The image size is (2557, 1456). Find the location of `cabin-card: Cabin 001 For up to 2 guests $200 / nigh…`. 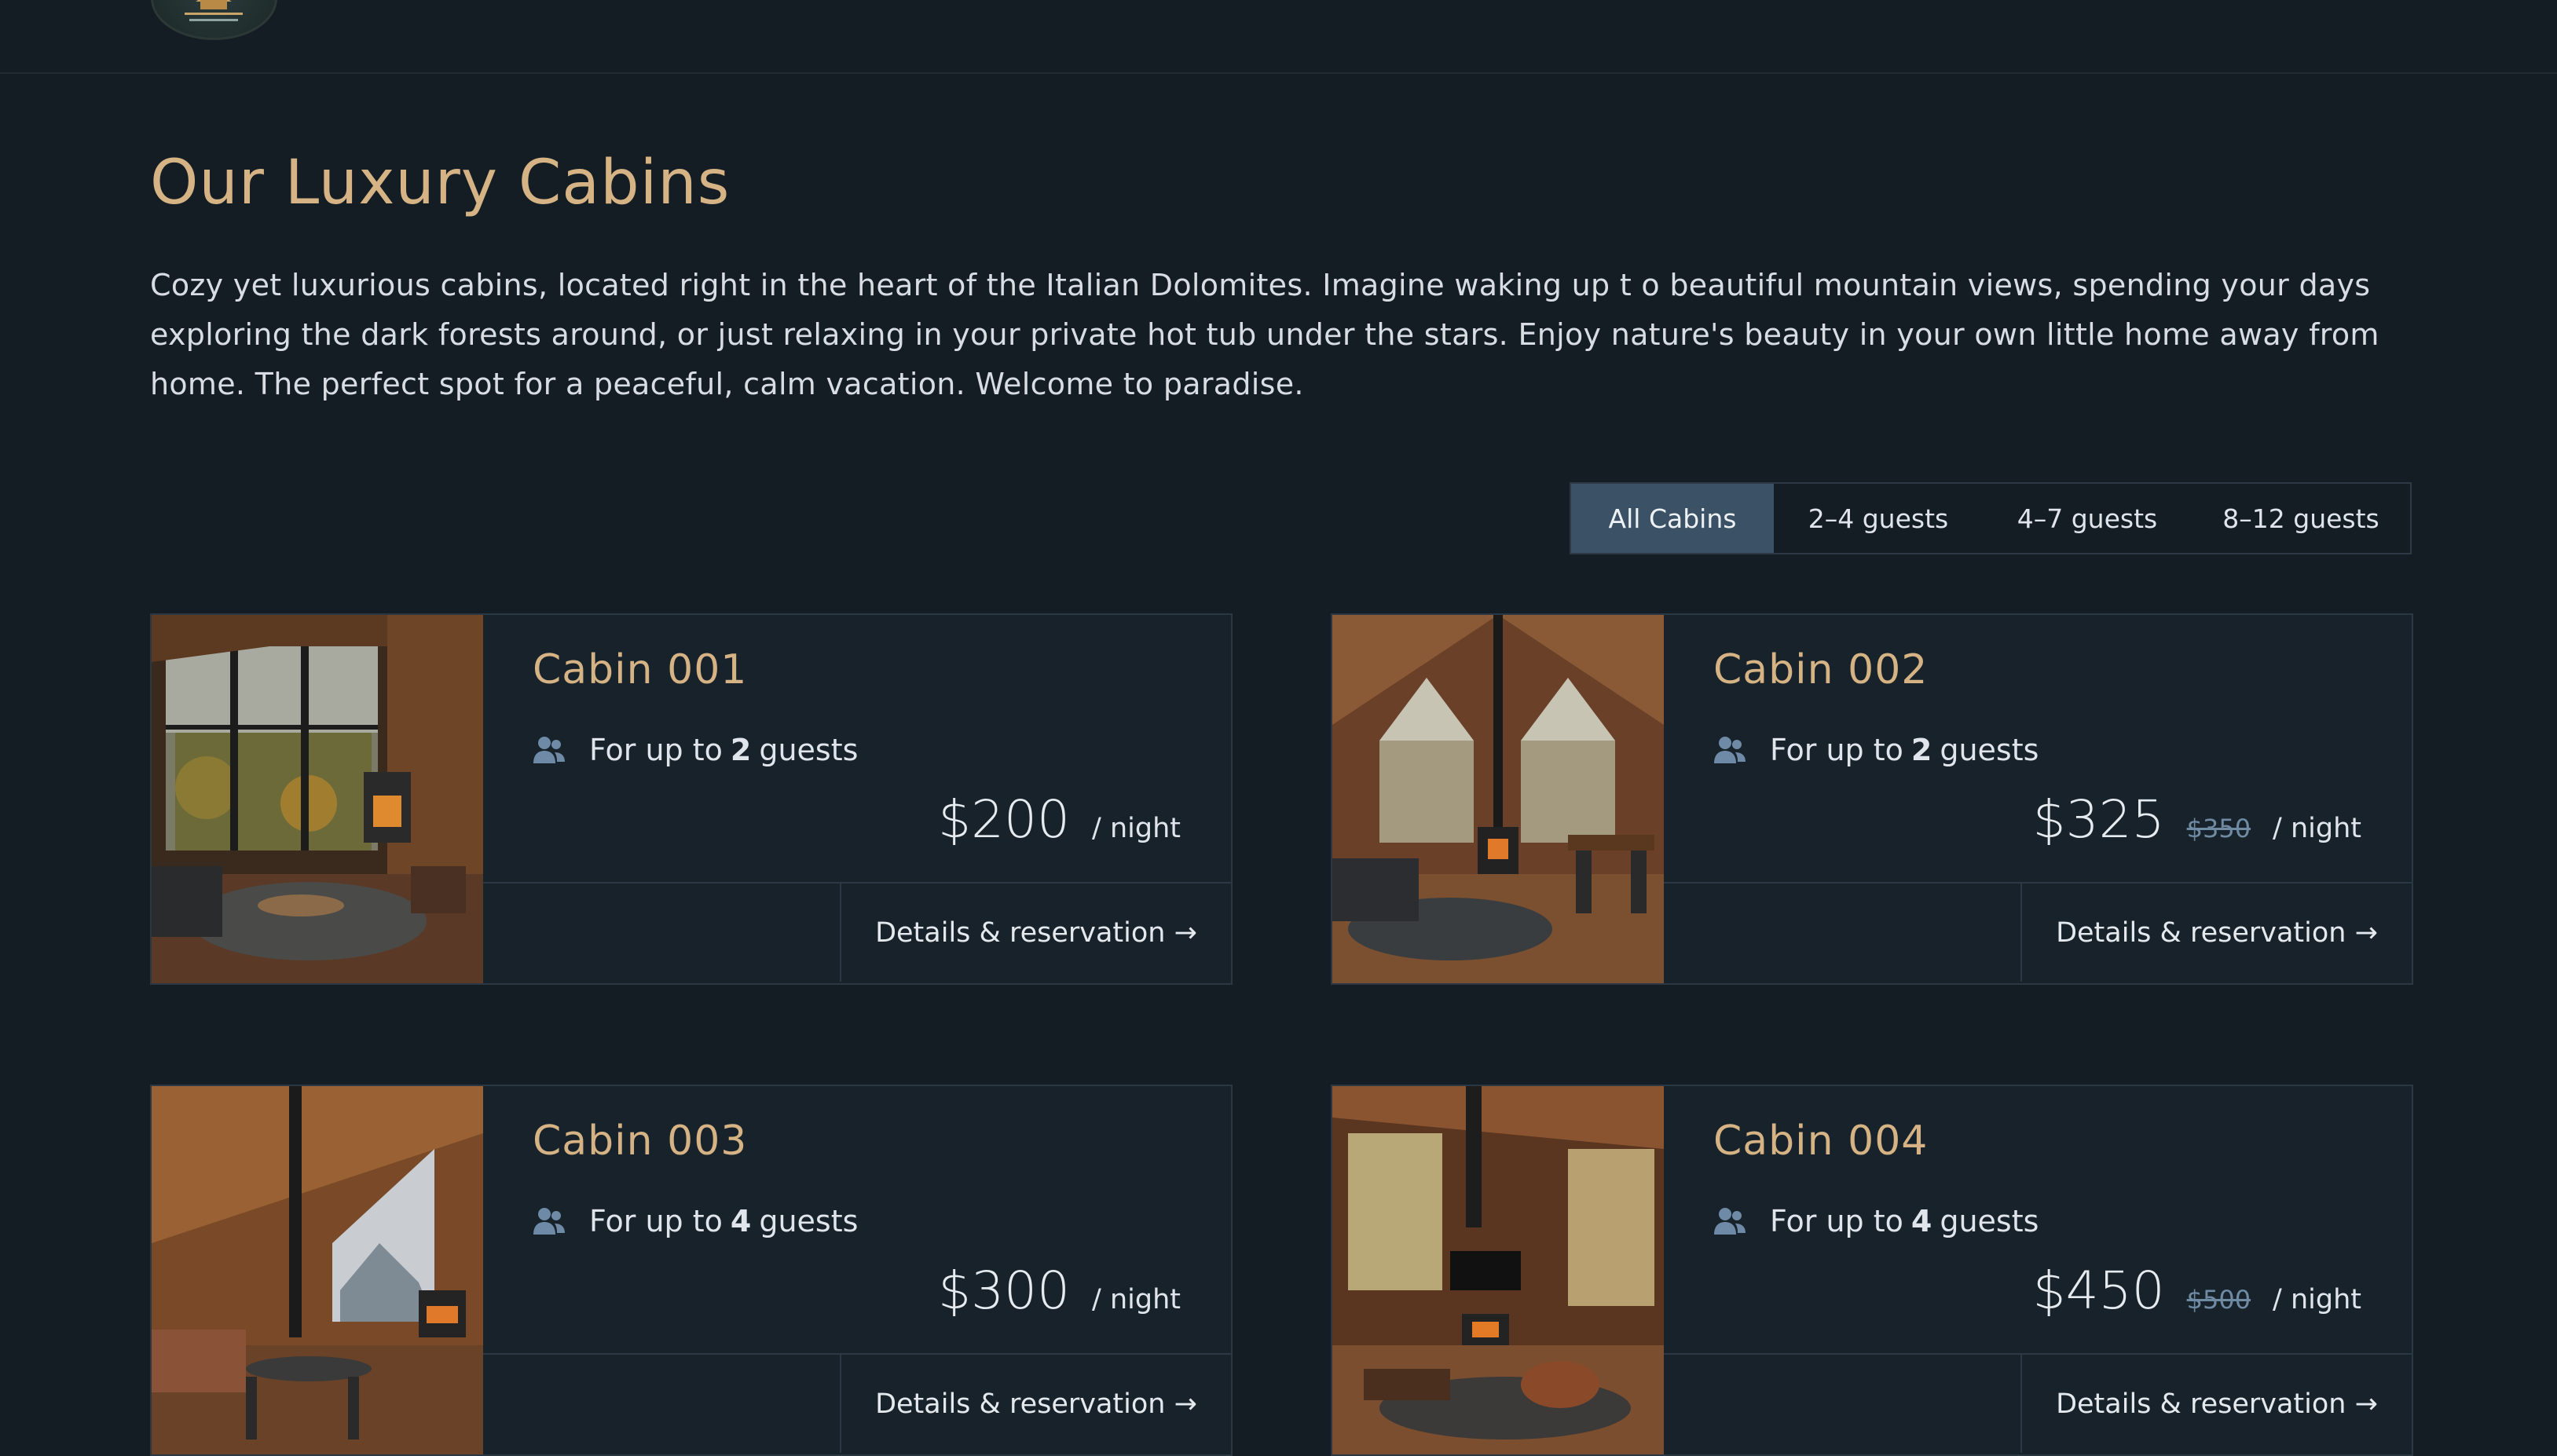

cabin-card: Cabin 001 For up to 2 guests $200 / nigh… is located at coordinates (691, 799).